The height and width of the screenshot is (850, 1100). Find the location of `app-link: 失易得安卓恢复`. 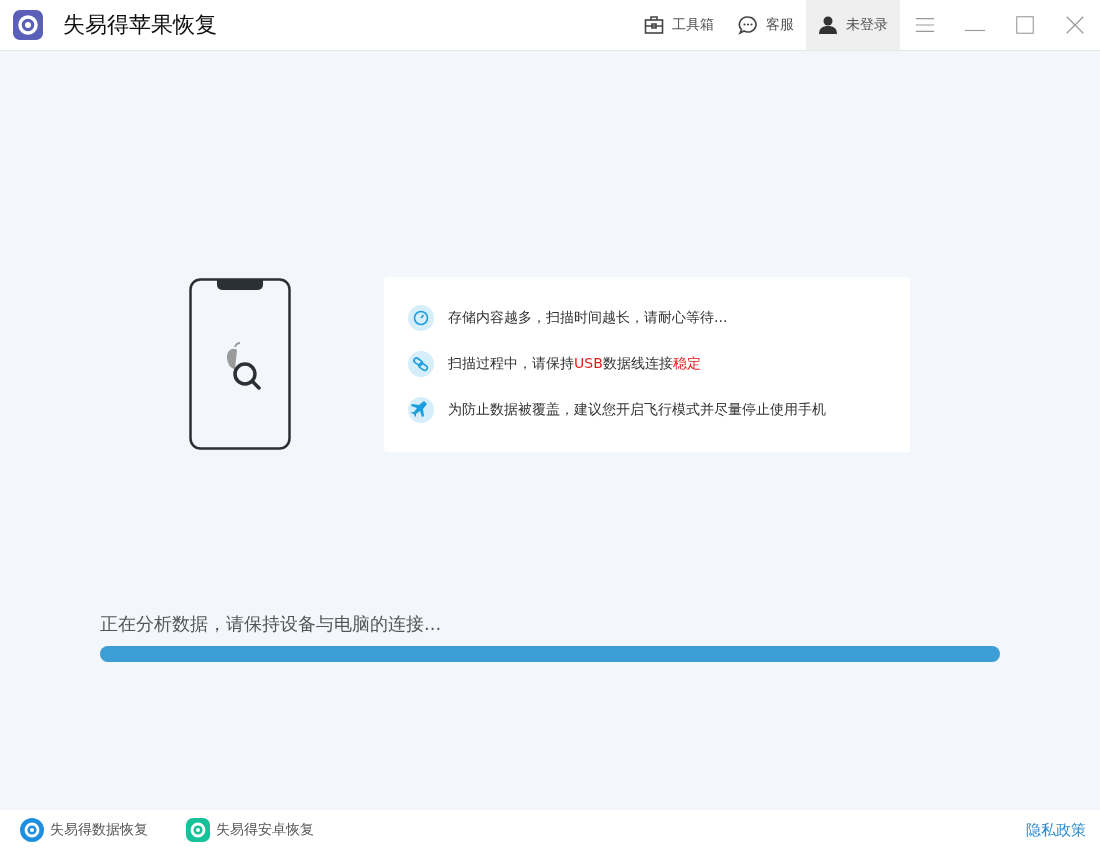

app-link: 失易得安卓恢复 is located at coordinates (250, 830).